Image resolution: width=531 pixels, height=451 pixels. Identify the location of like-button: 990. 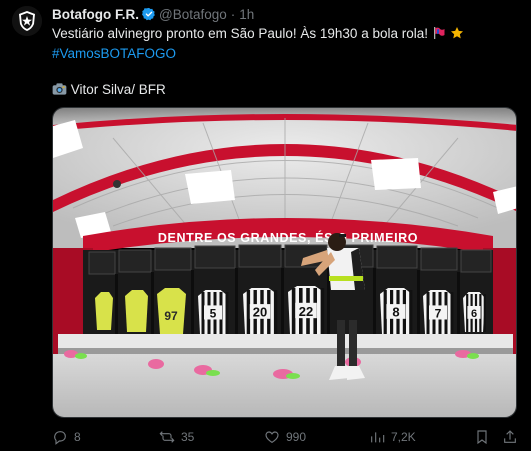
(285, 437).